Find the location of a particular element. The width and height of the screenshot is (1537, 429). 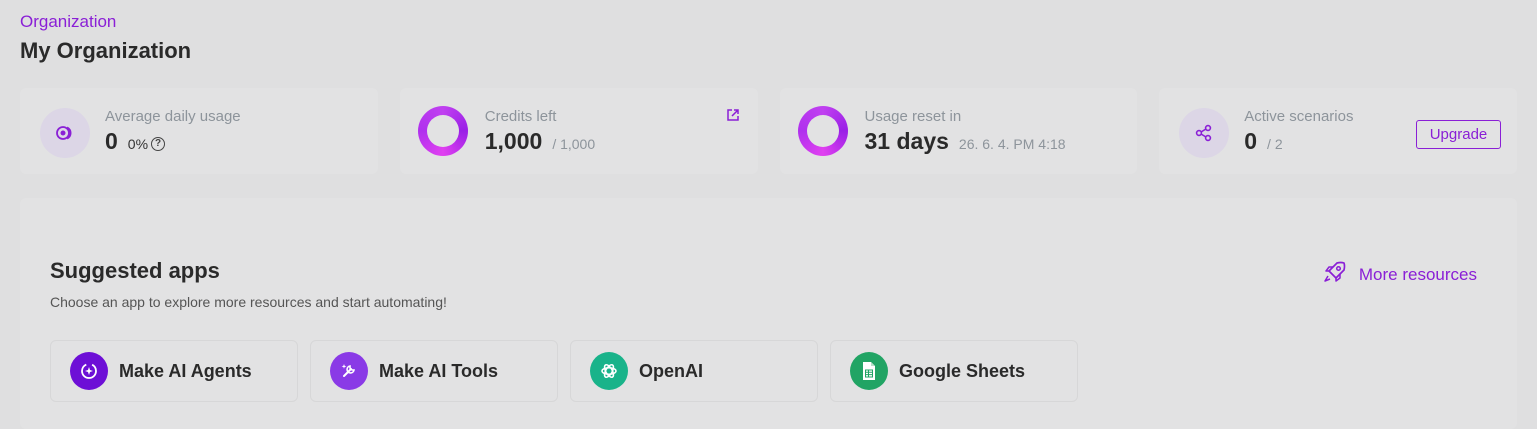

credits-ring is located at coordinates (442, 131).